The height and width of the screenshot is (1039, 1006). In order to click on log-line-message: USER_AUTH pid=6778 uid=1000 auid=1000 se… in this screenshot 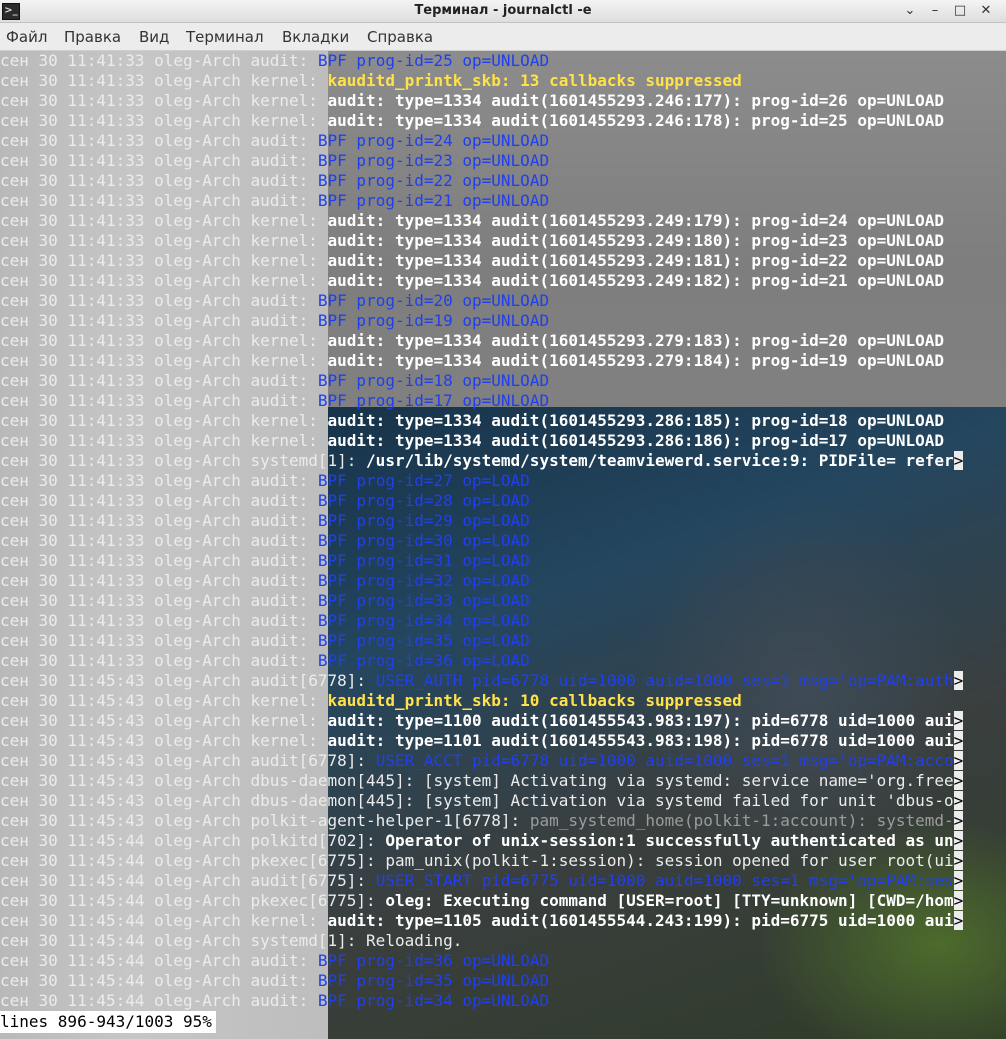, I will do `click(664, 680)`.